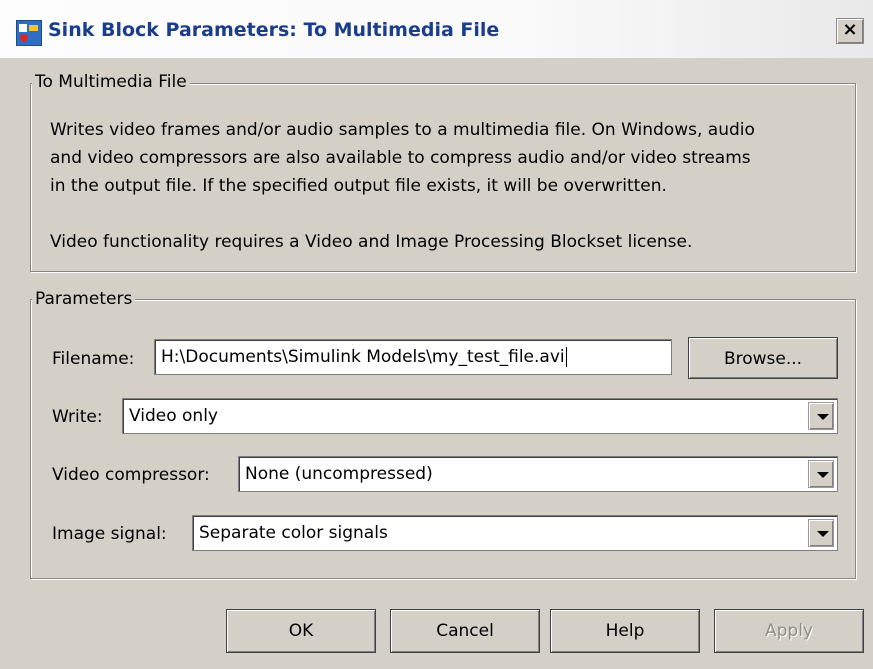 The width and height of the screenshot is (873, 669). Describe the element at coordinates (109, 534) in the screenshot. I see `image-signal-label: Image signal:` at that location.